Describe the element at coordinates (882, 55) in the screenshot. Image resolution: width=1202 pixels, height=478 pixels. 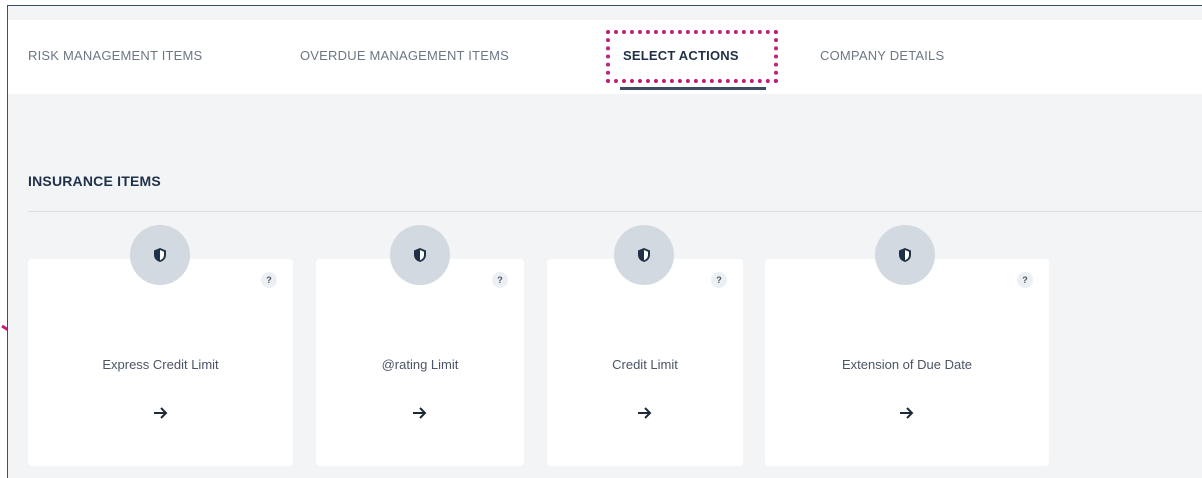
I see `tab-company-details: COMPANY DETAILS` at that location.